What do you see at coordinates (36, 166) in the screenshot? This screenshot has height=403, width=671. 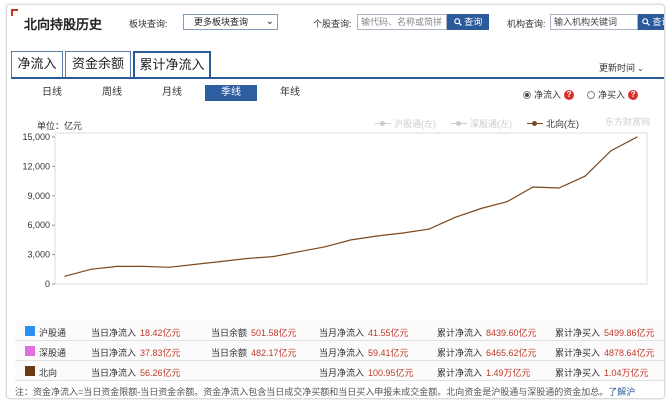 I see `y-tick-label: 12,000` at bounding box center [36, 166].